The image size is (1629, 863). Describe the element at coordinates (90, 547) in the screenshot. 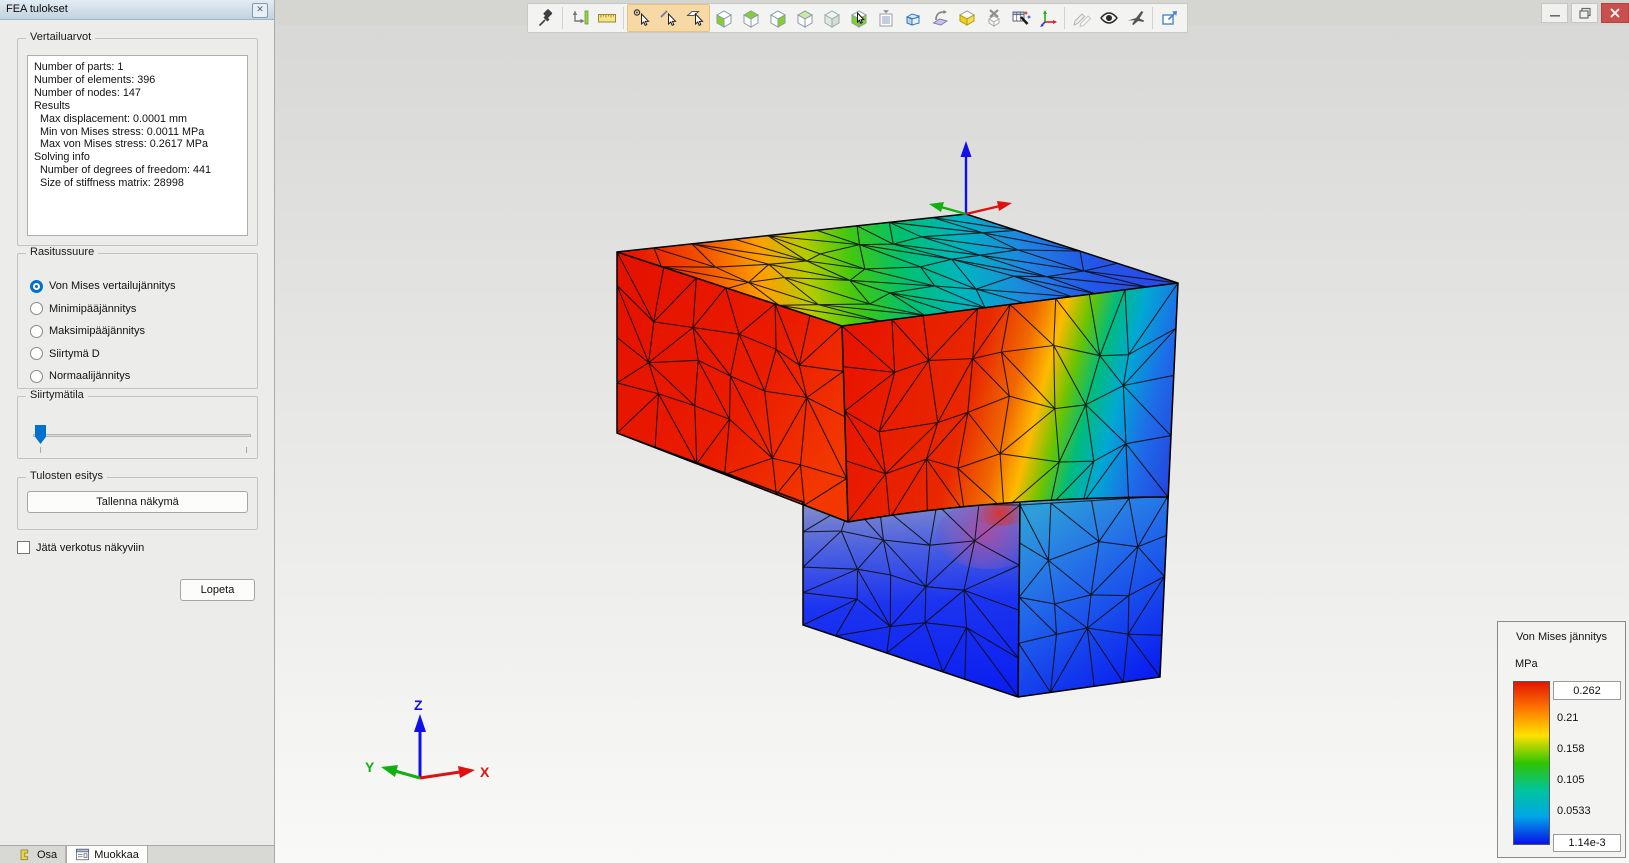

I see `keep-mesh-label: Jätä verkotus näkyviin` at that location.